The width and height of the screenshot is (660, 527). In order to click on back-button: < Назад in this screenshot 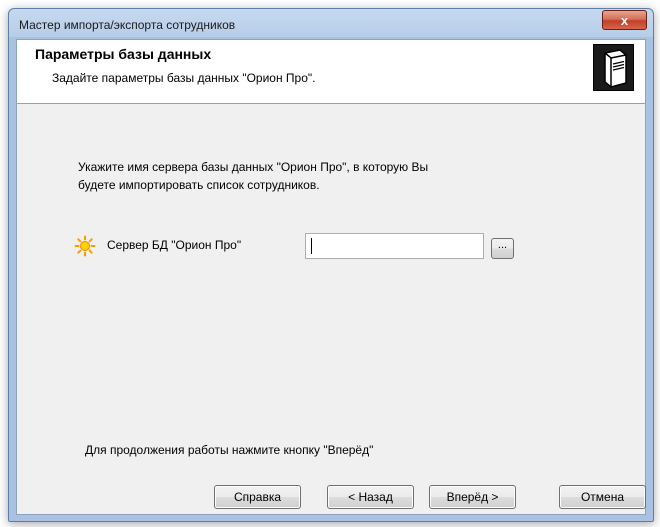, I will do `click(370, 497)`.